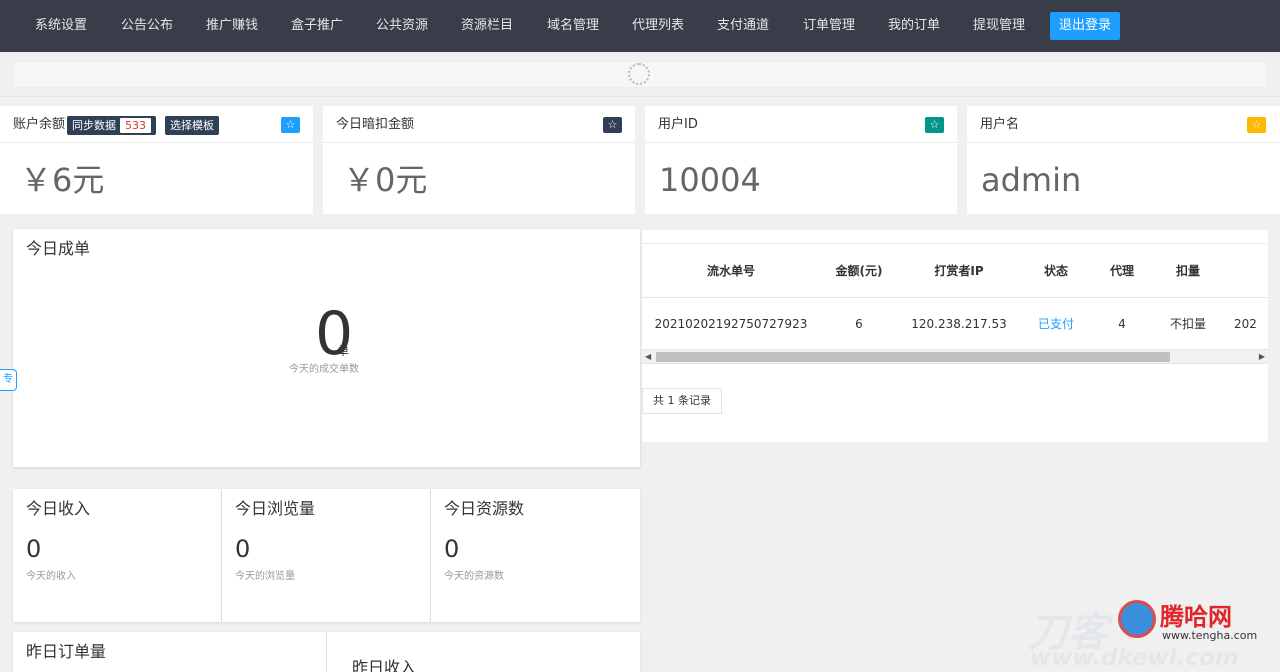 The image size is (1280, 672). I want to click on cell-extra: 202, so click(1245, 323).